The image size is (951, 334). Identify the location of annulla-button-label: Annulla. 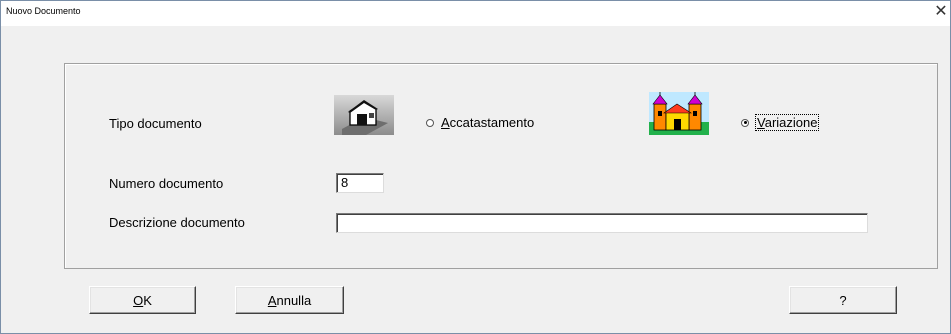
(289, 300).